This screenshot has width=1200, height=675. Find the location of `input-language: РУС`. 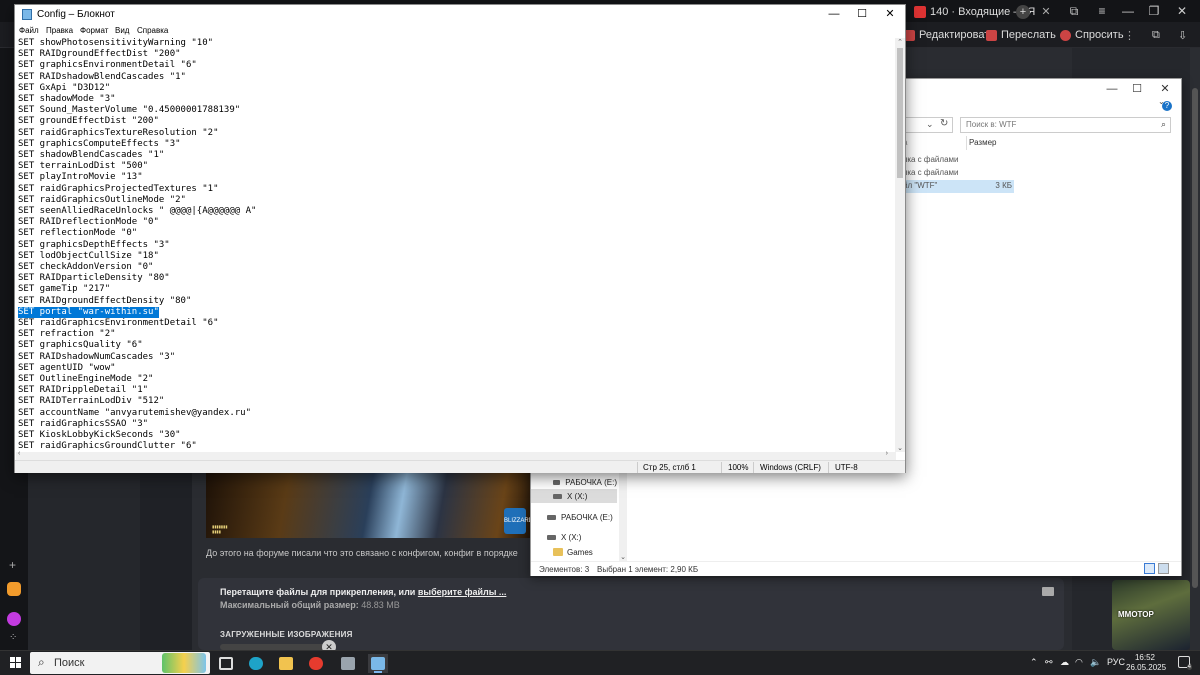

input-language: РУС is located at coordinates (1116, 662).